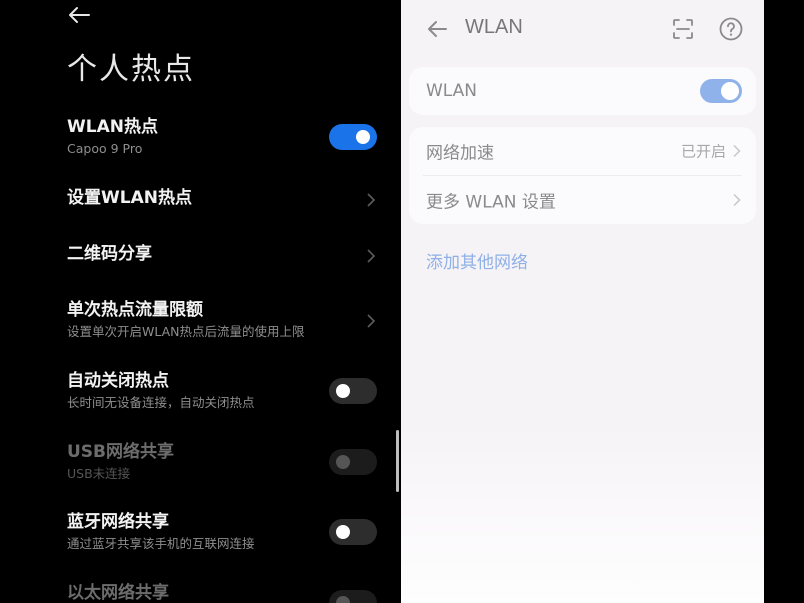 The width and height of the screenshot is (804, 603). Describe the element at coordinates (353, 462) in the screenshot. I see `usb-tethering-toggle` at that location.